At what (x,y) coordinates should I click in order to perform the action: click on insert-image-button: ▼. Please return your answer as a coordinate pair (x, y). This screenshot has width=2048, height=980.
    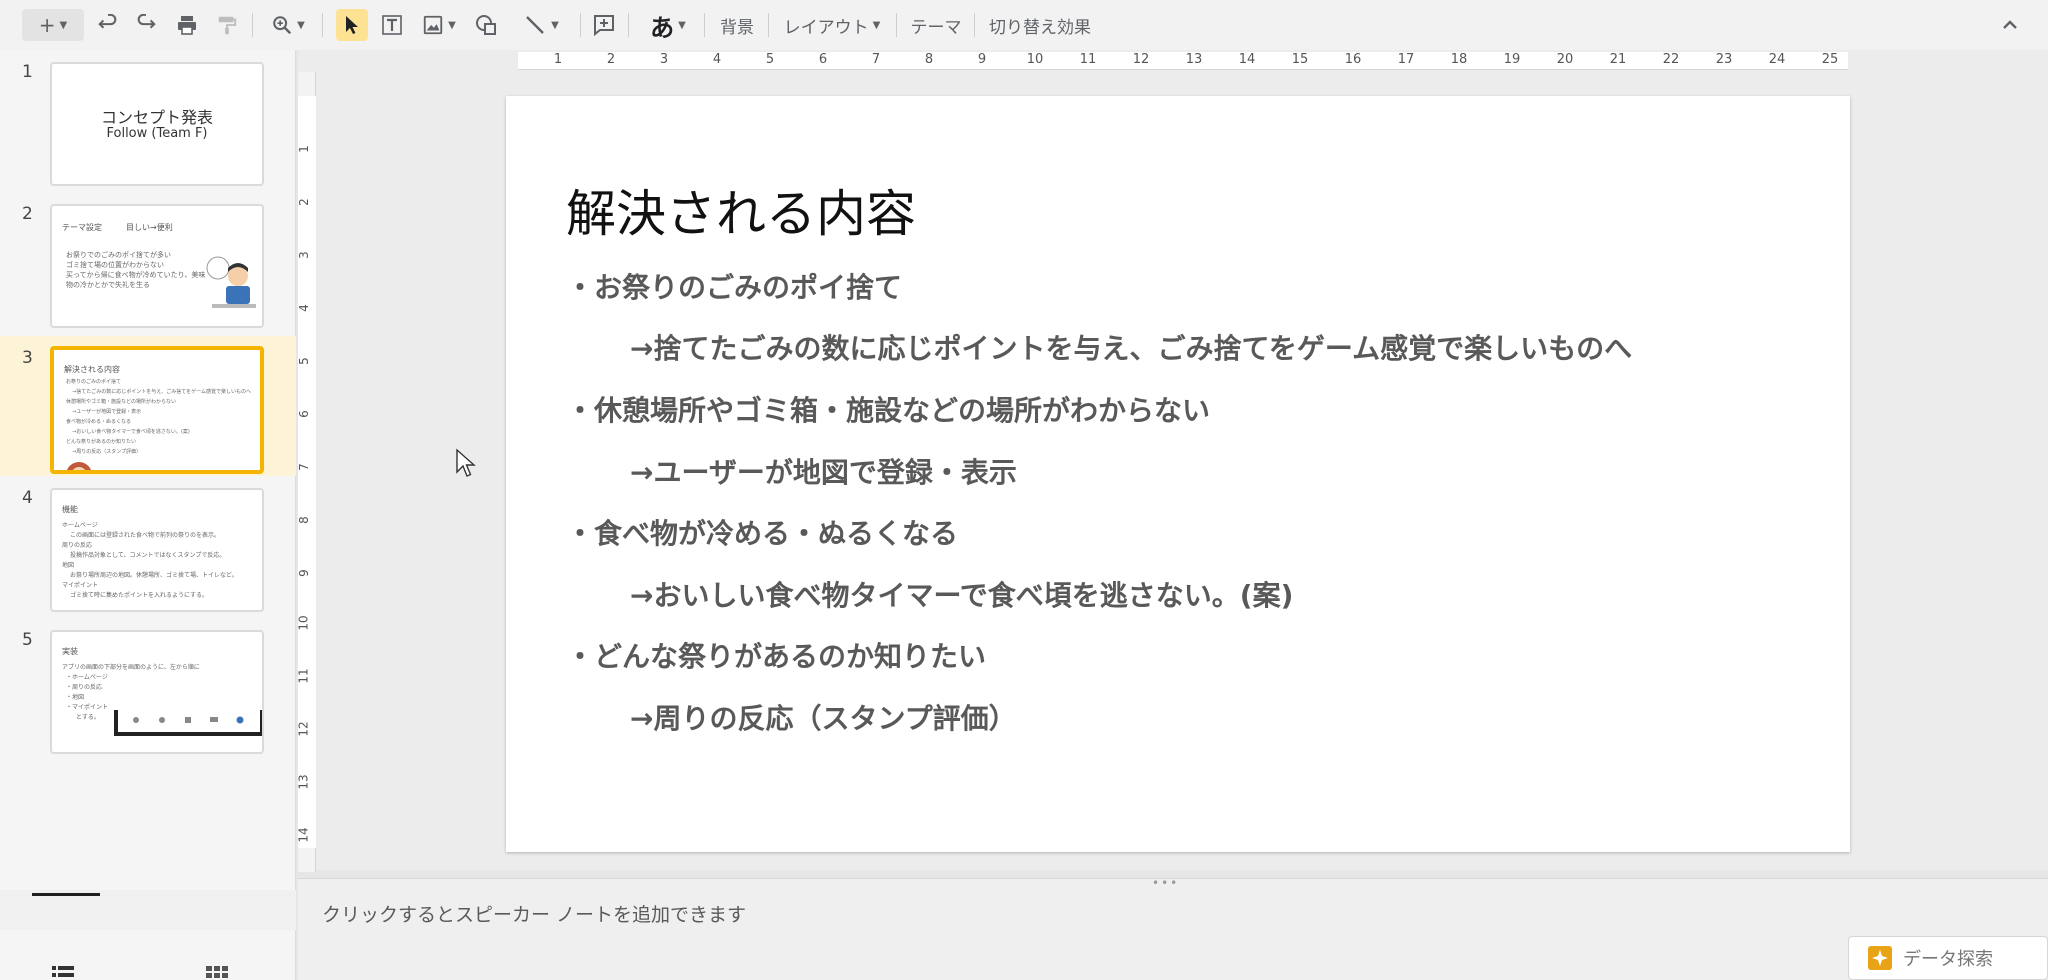
    Looking at the image, I should click on (439, 25).